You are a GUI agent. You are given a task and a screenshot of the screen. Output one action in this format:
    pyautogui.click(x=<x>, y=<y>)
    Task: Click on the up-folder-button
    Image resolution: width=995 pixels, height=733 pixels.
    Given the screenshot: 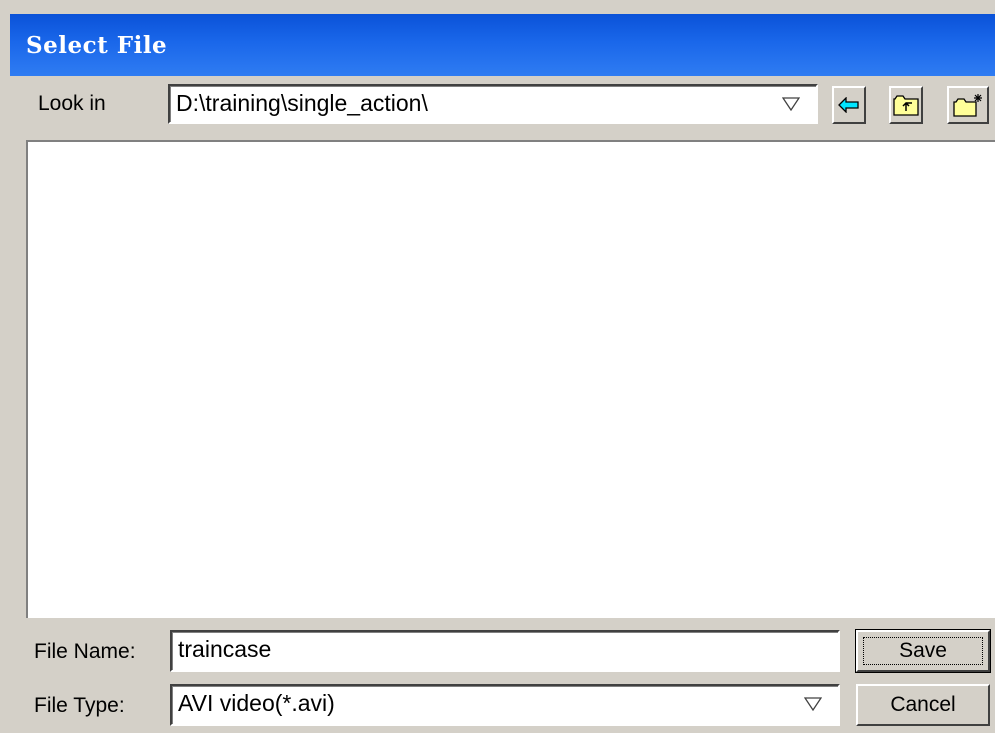 What is the action you would take?
    pyautogui.click(x=906, y=105)
    